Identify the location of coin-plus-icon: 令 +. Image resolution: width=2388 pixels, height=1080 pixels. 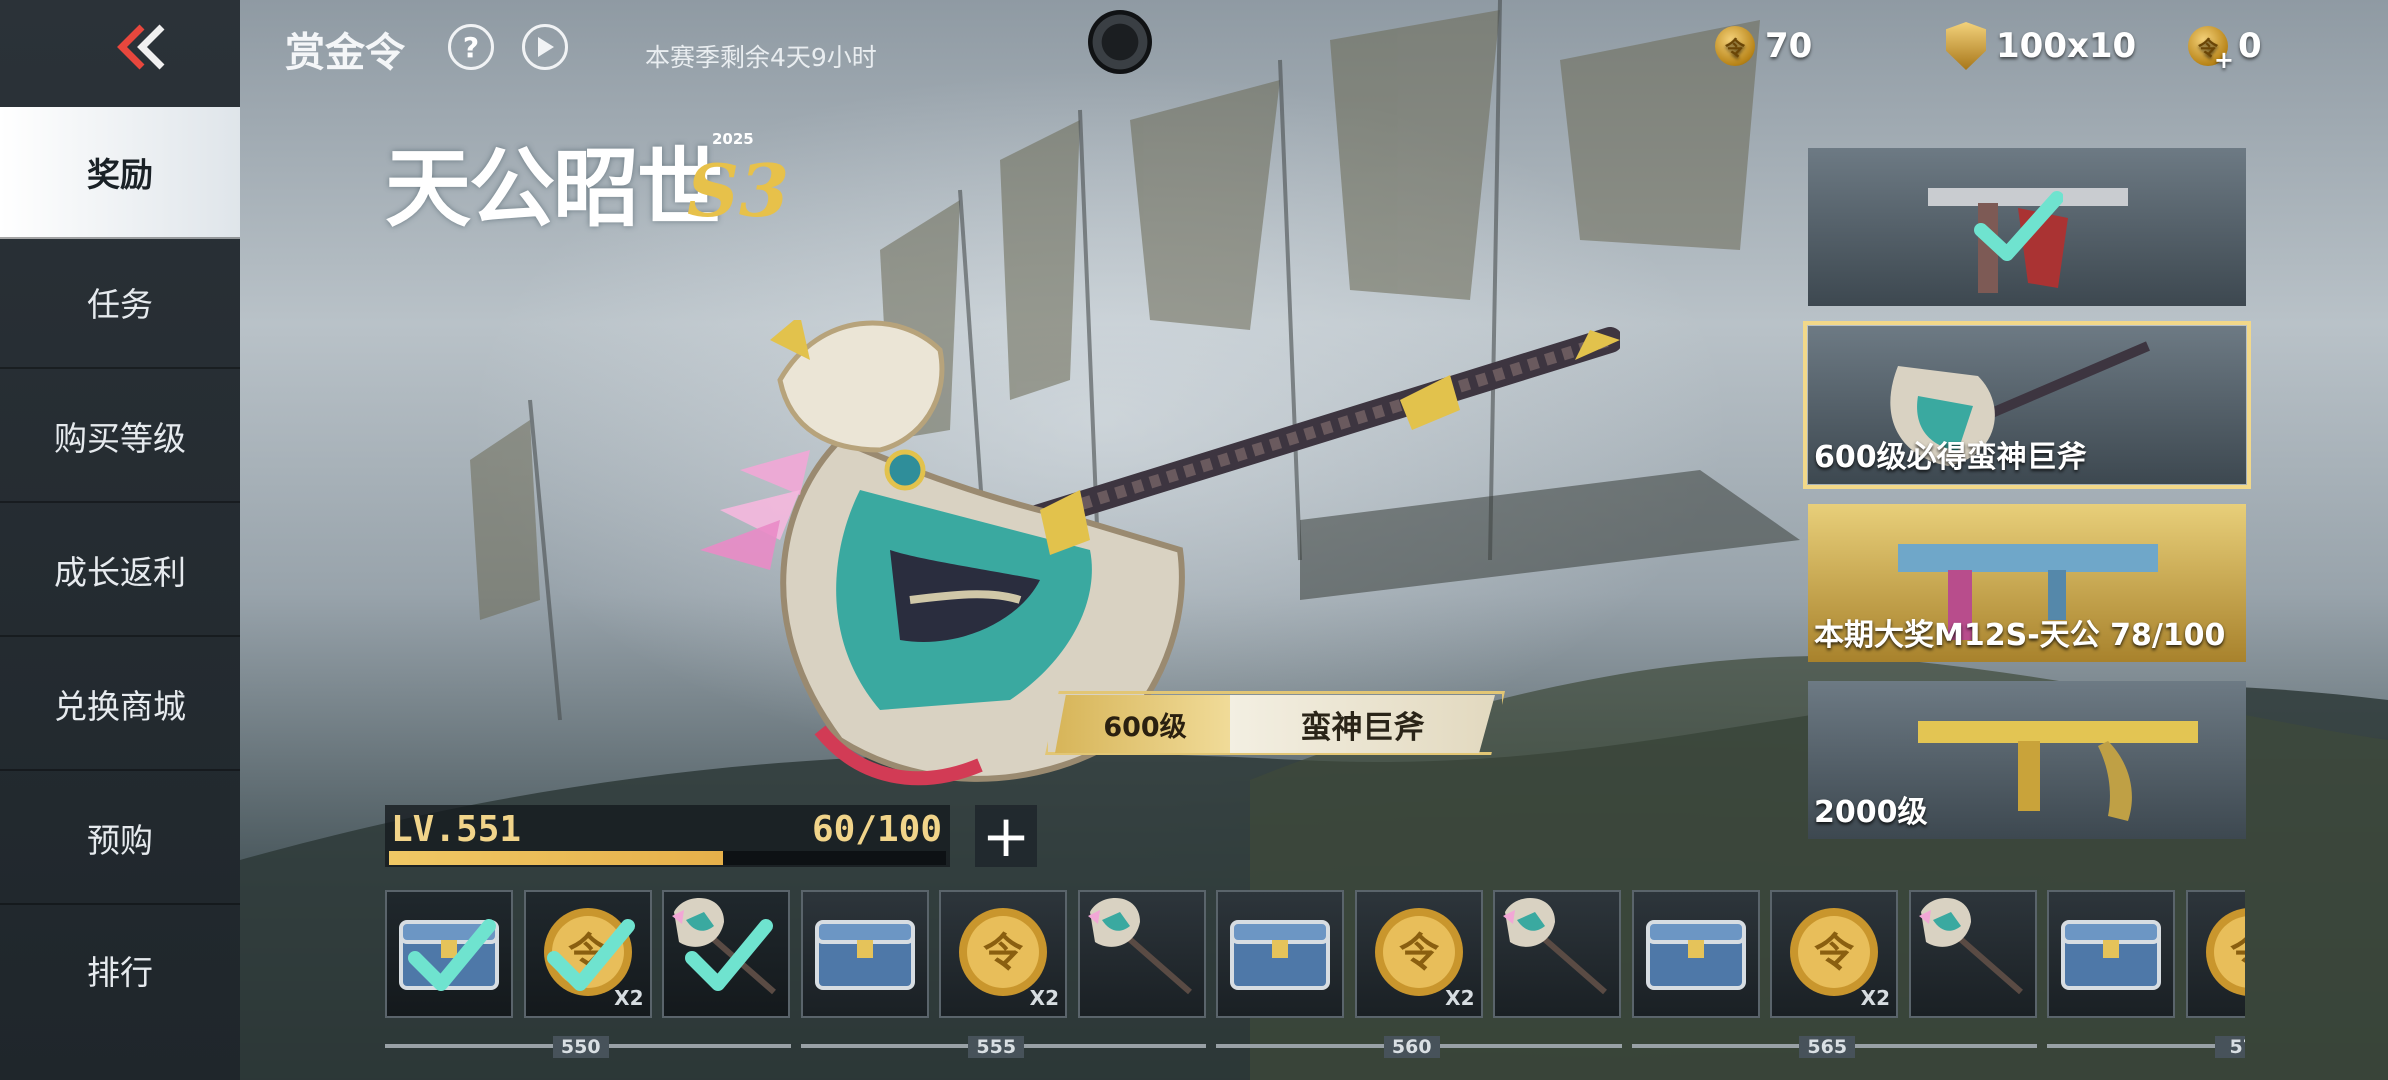
(2211, 50).